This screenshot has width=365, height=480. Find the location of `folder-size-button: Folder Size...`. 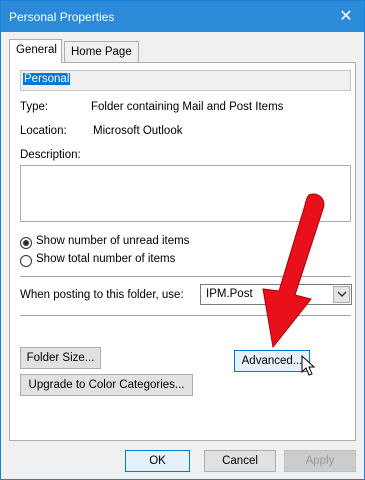

folder-size-button: Folder Size... is located at coordinates (60, 358).